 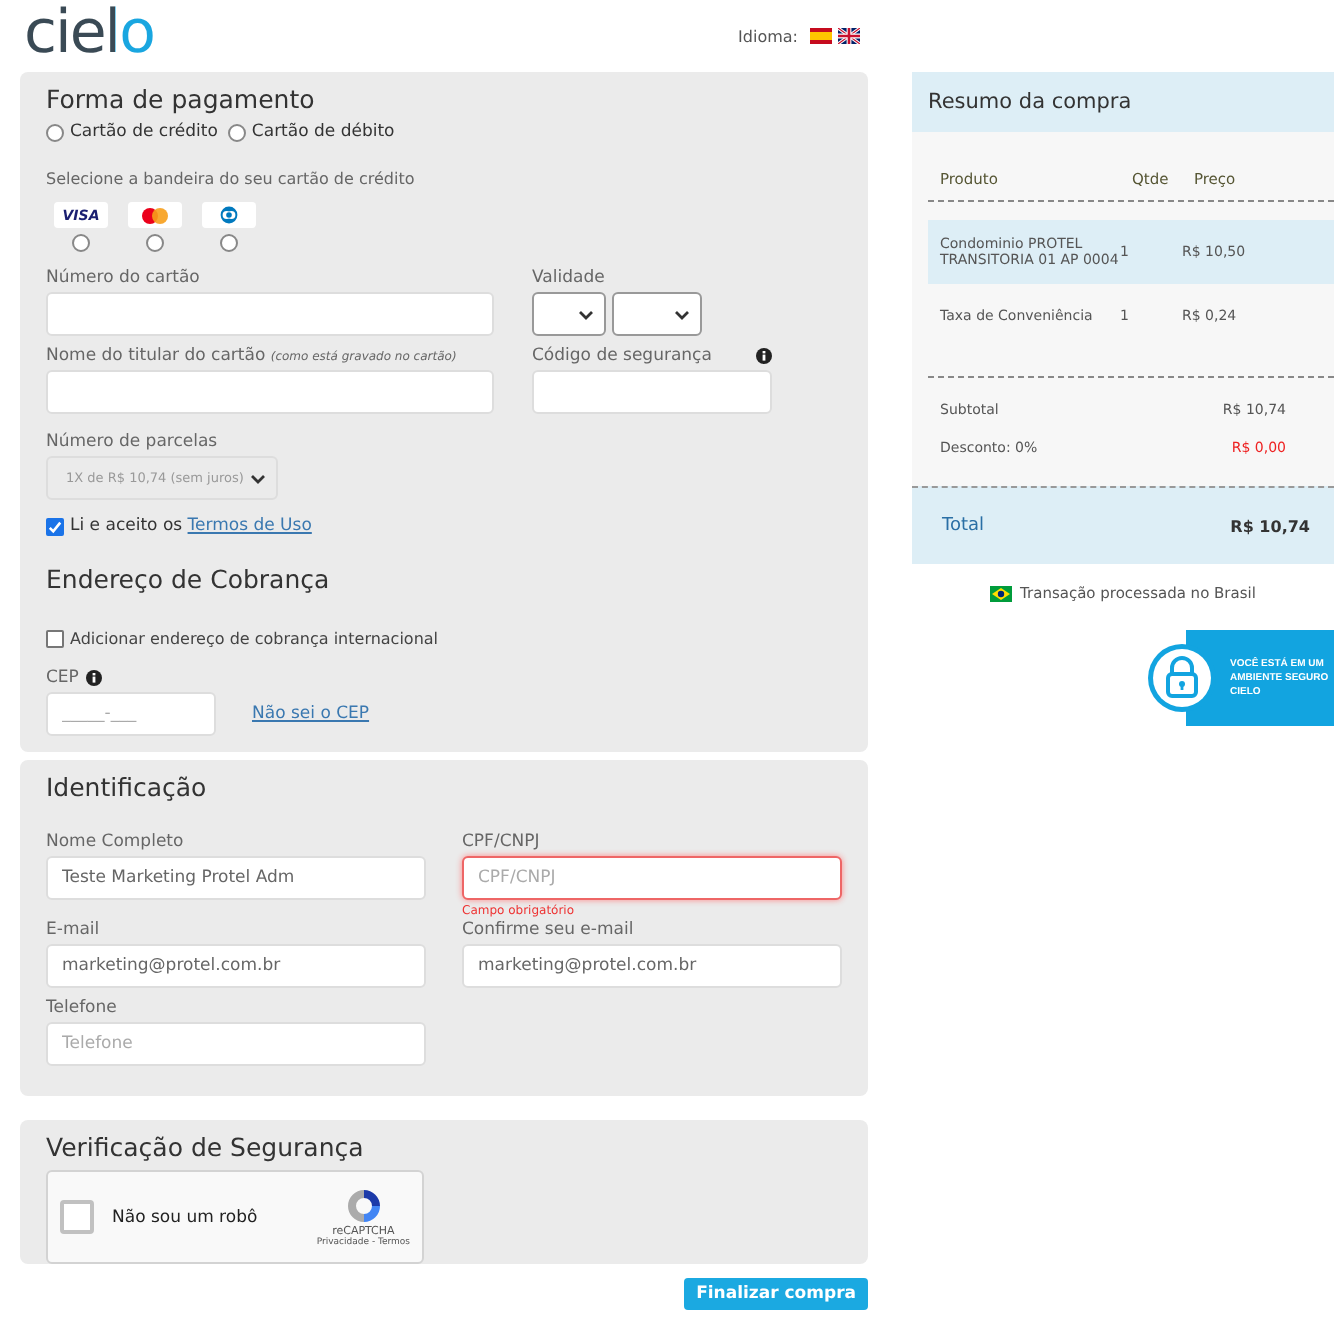 What do you see at coordinates (254, 639) in the screenshot?
I see `checkbox-label: Adicionar endereço de cobrança internacional` at bounding box center [254, 639].